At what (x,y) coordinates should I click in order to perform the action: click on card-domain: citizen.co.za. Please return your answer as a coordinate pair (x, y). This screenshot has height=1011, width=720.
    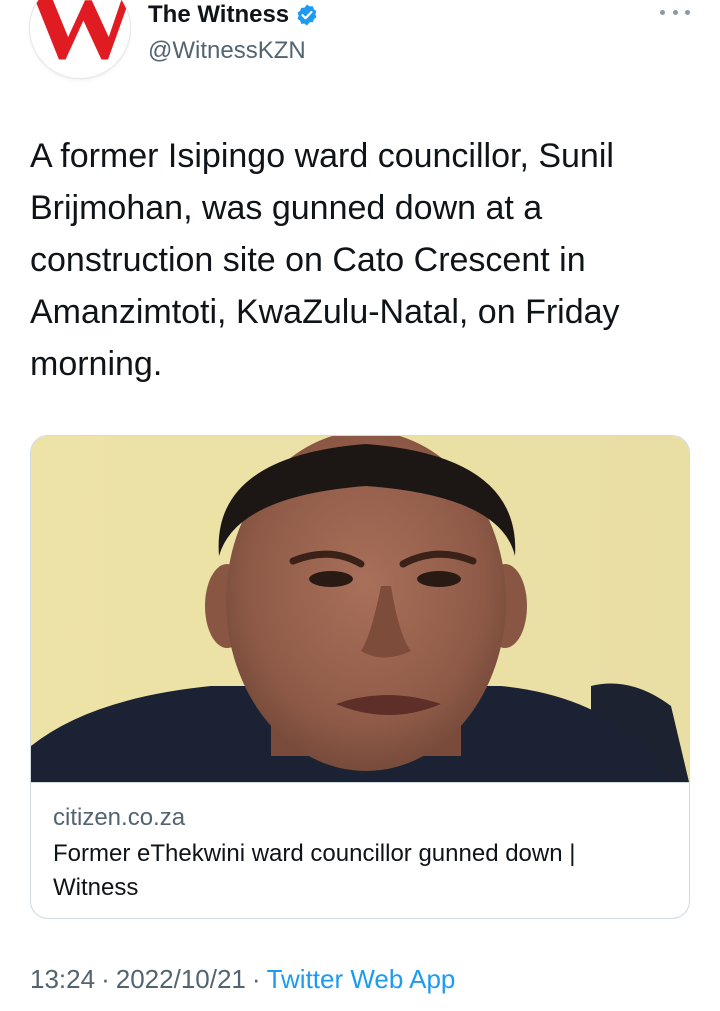
    Looking at the image, I should click on (119, 817).